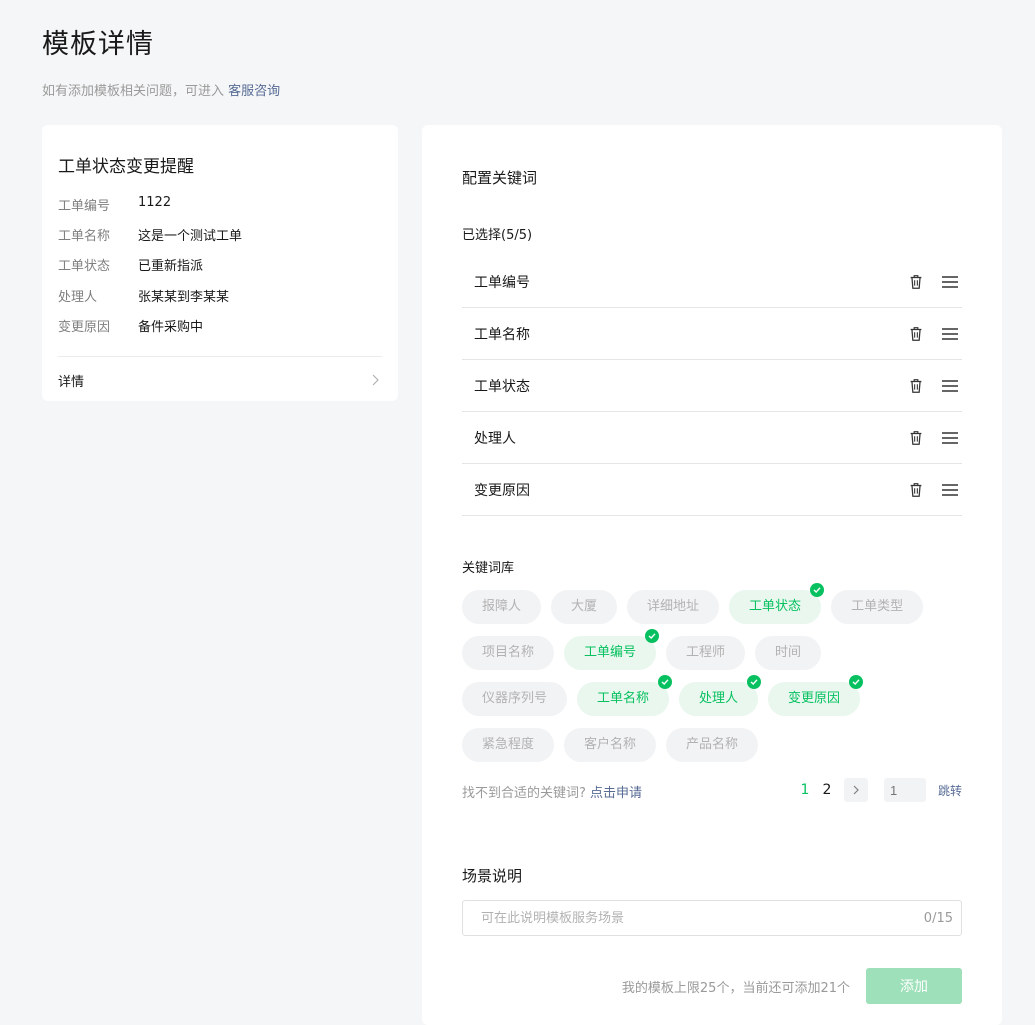 This screenshot has height=1025, width=1035. What do you see at coordinates (502, 282) in the screenshot?
I see `selected-keyword-label: 工单编号` at bounding box center [502, 282].